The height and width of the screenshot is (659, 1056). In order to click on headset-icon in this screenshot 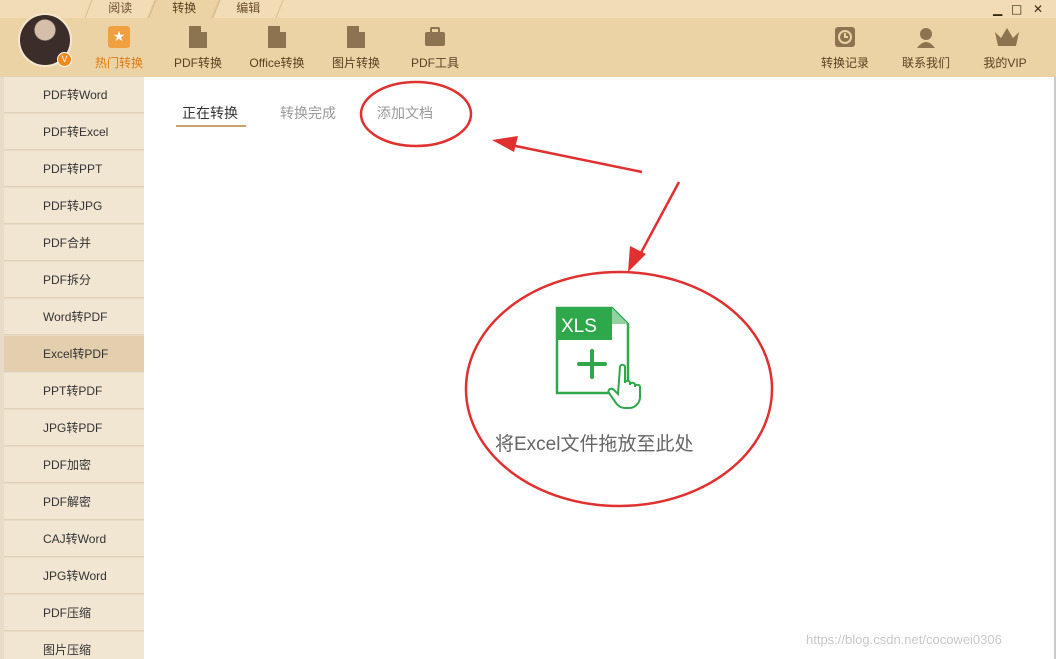, I will do `click(926, 37)`.